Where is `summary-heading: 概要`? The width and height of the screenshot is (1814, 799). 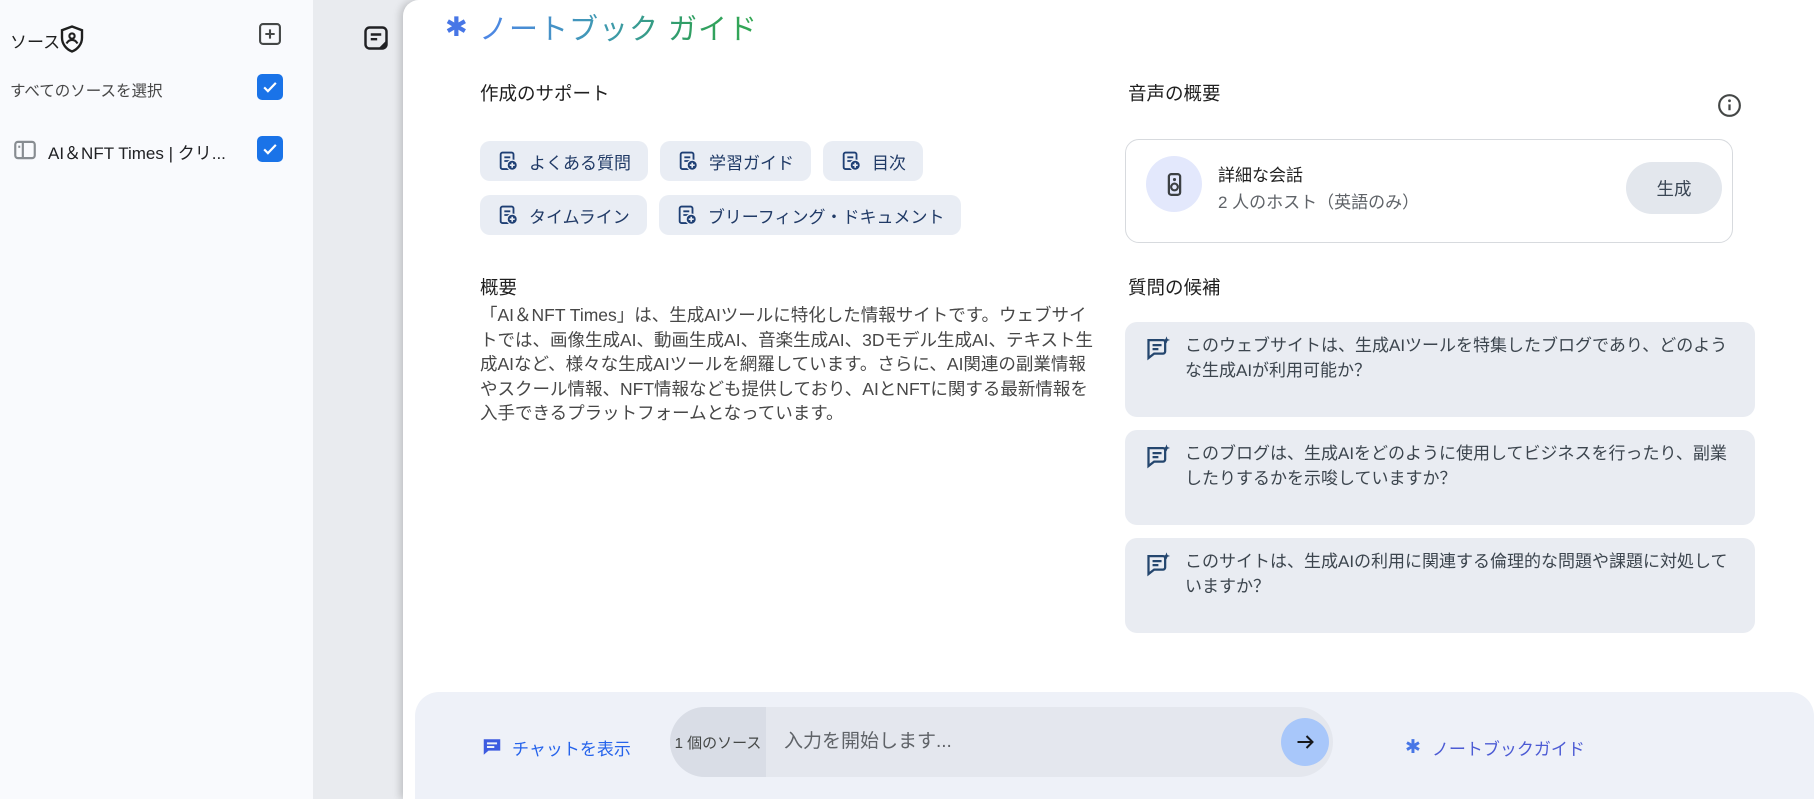 summary-heading: 概要 is located at coordinates (499, 287).